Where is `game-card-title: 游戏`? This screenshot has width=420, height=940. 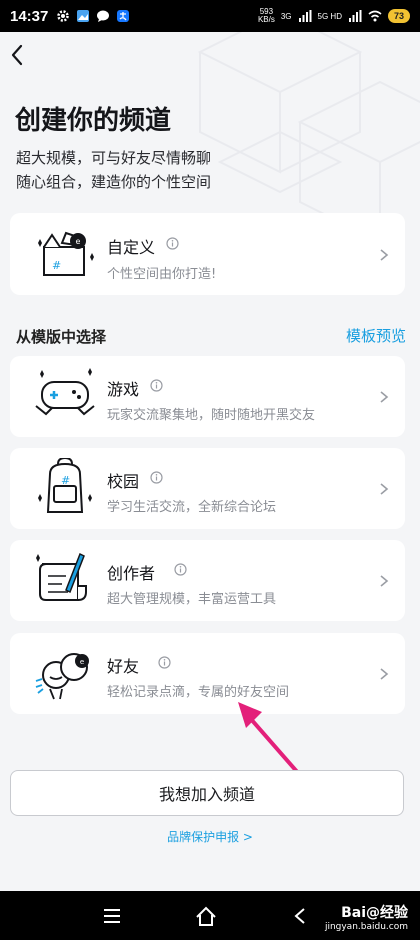 game-card-title: 游戏 is located at coordinates (123, 389).